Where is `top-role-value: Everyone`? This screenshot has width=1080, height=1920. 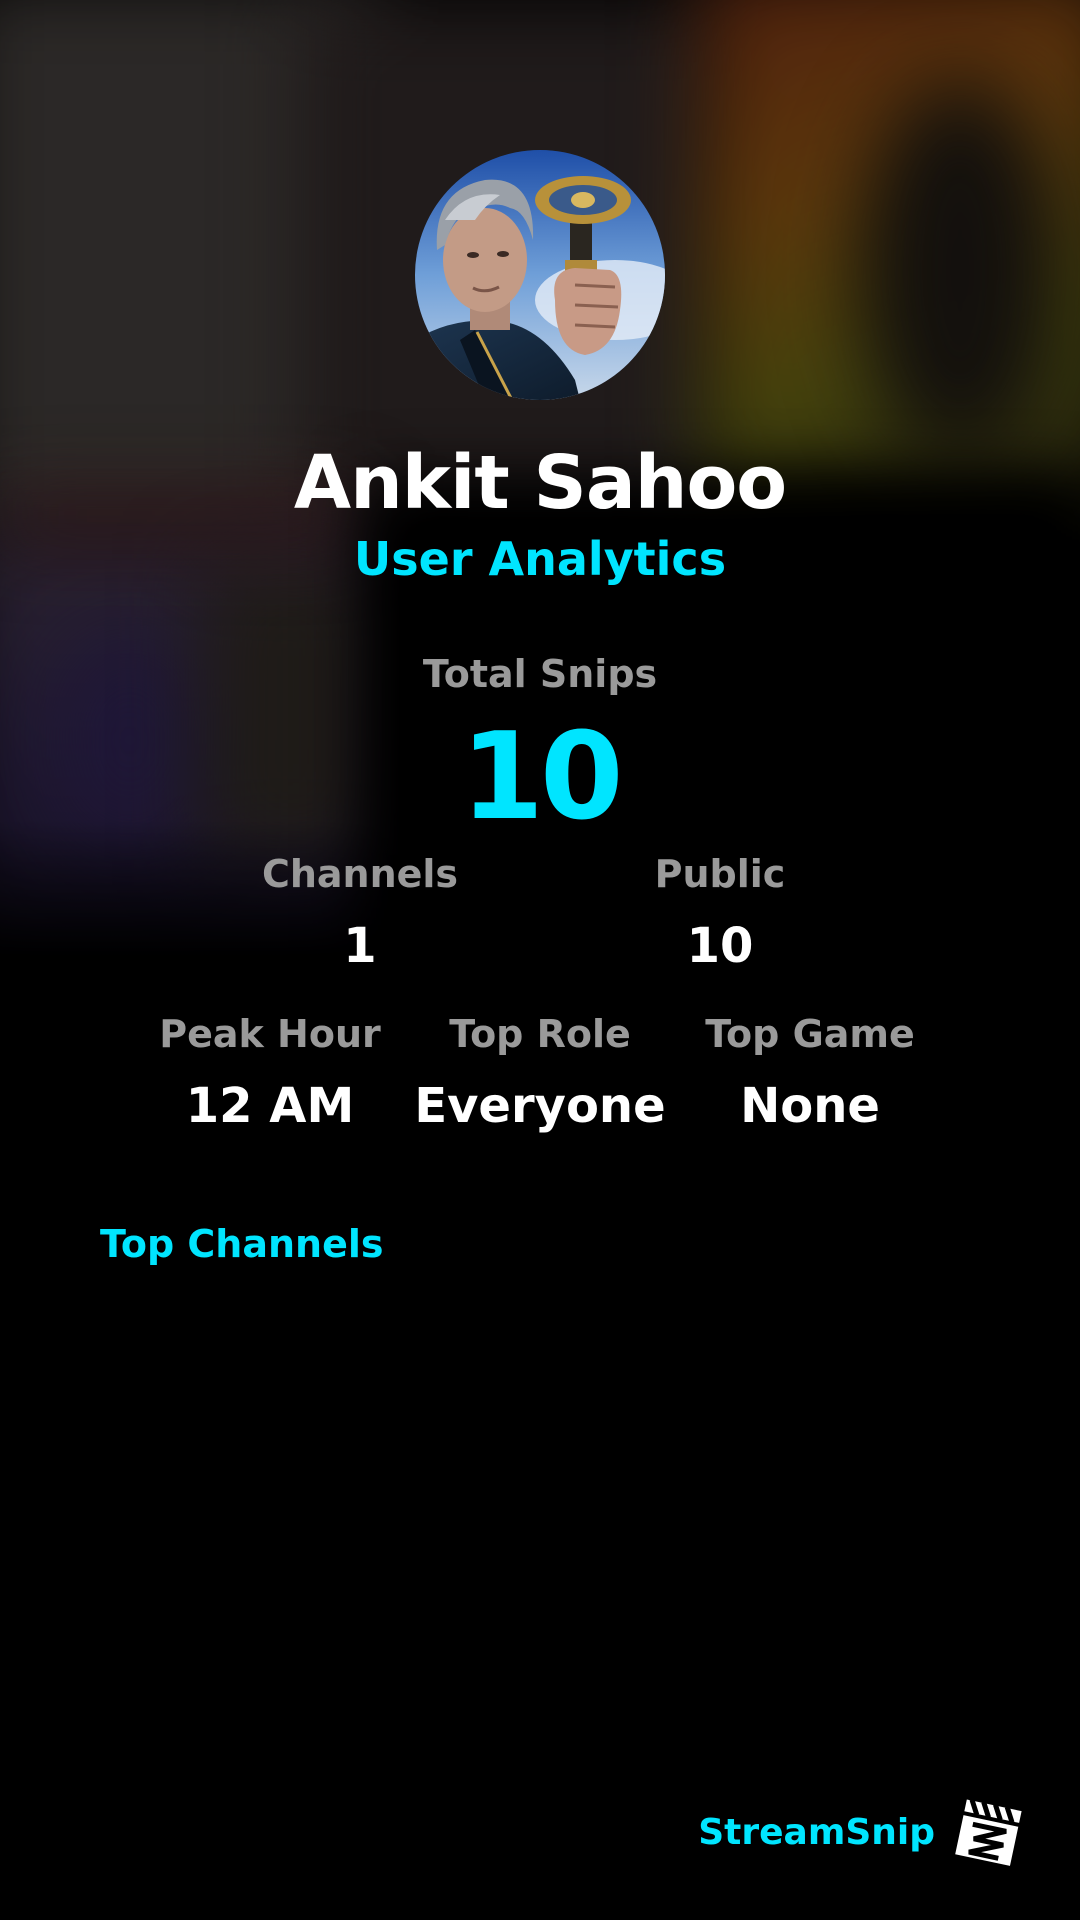 top-role-value: Everyone is located at coordinates (540, 1106).